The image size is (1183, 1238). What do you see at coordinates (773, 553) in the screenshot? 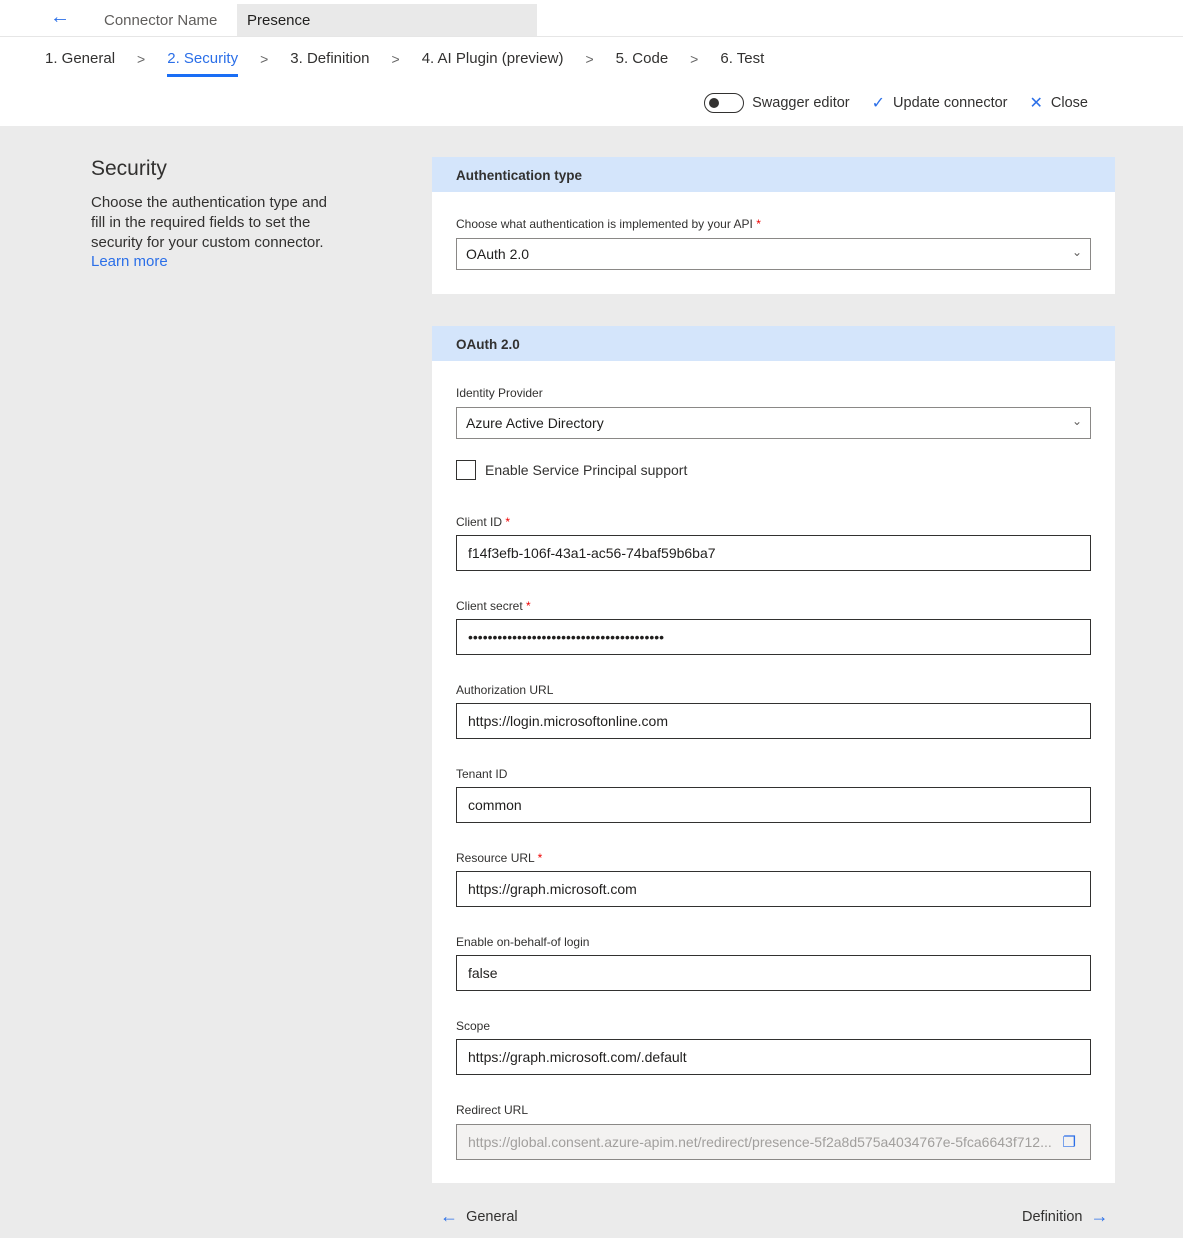
I see `client-id-input: f14f3efb-106f-43a1-ac56-74baf59b6ba7` at bounding box center [773, 553].